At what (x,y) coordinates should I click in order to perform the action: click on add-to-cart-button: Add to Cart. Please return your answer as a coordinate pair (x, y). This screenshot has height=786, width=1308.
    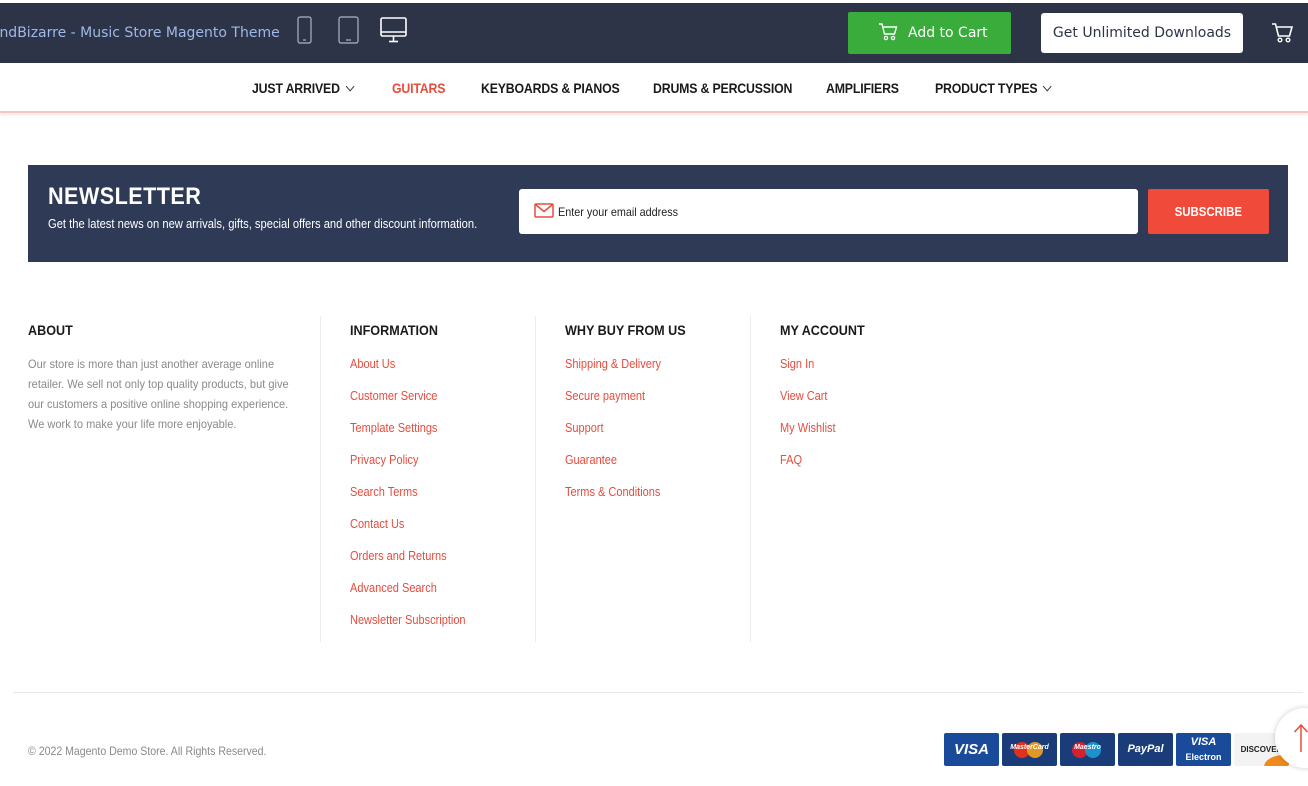
    Looking at the image, I should click on (929, 33).